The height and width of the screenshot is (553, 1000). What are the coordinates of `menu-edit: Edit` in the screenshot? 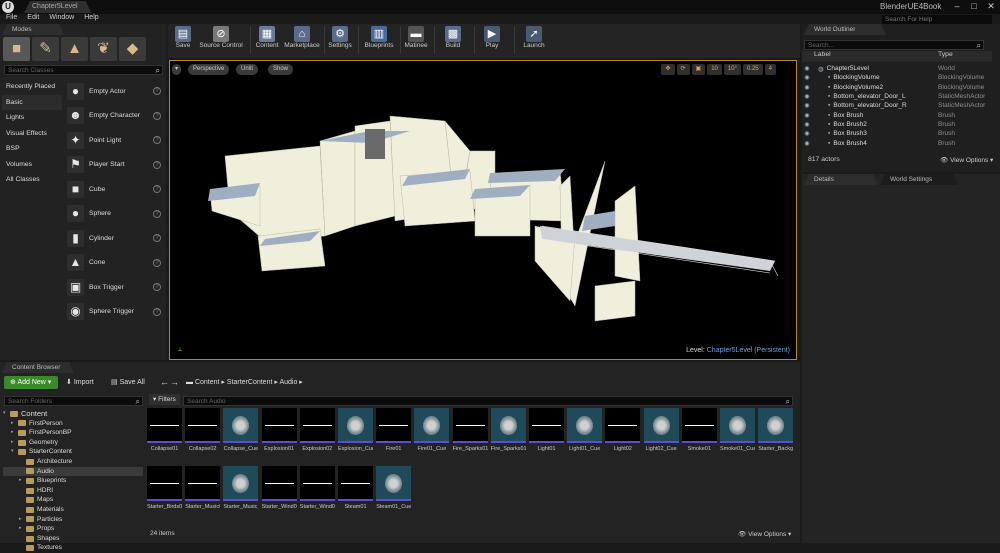 It's located at (33, 19).